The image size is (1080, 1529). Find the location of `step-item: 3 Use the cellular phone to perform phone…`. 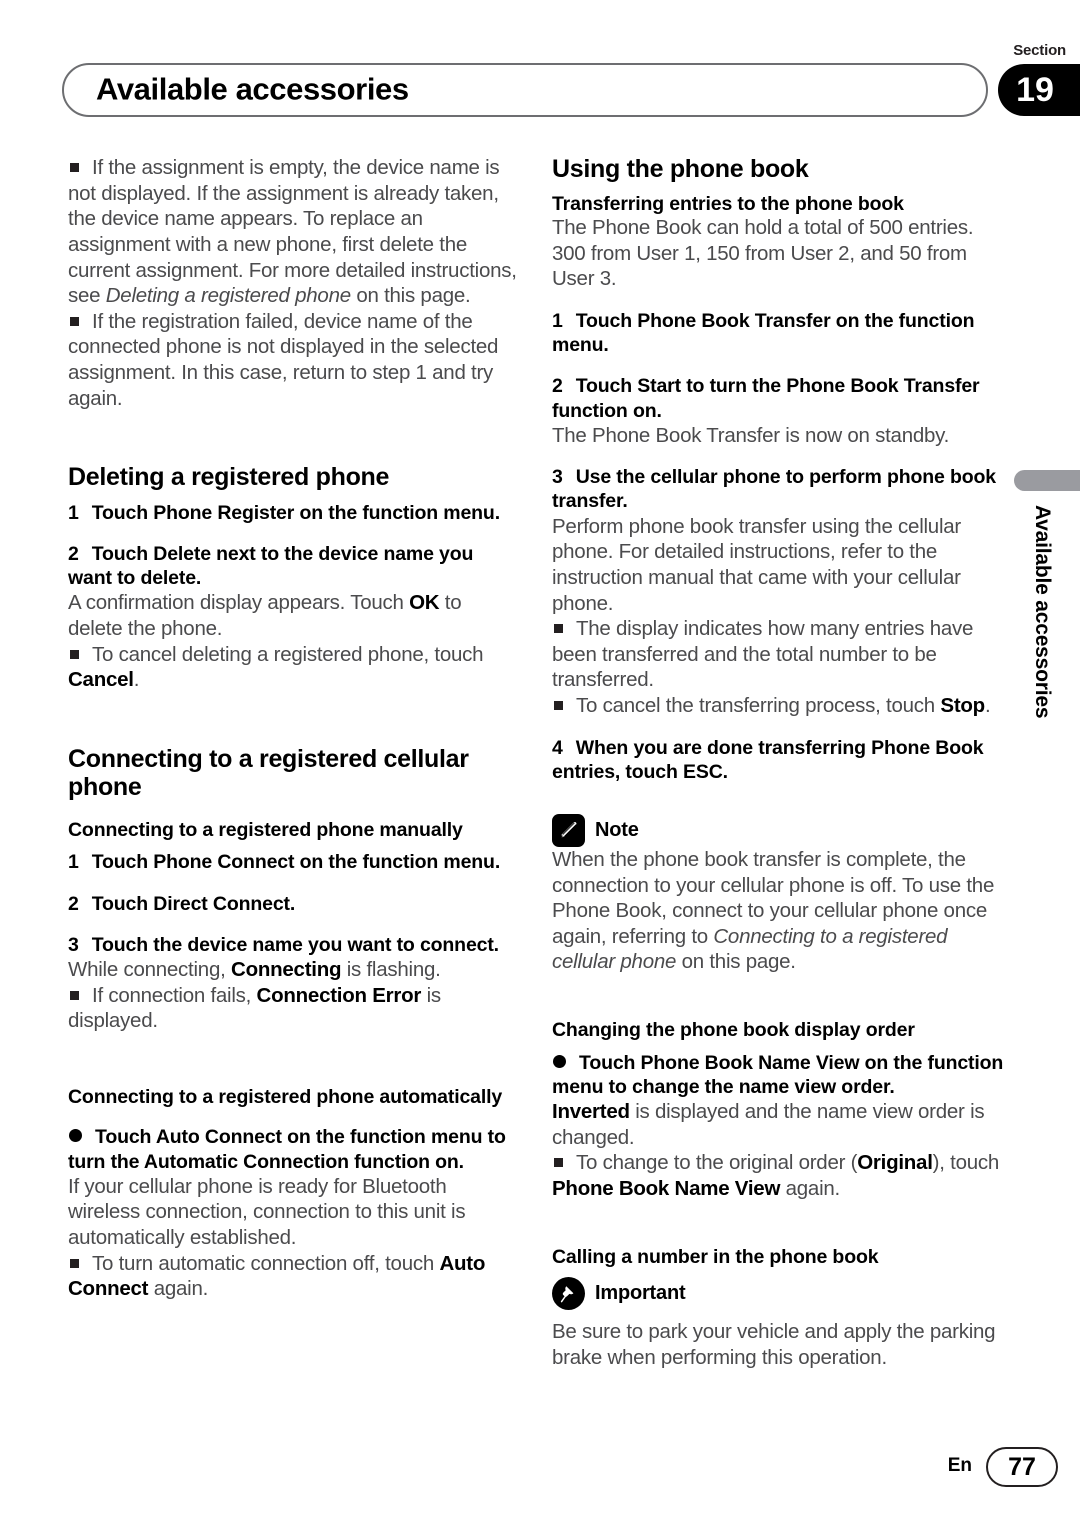

step-item: 3 Use the cellular phone to perform phone… is located at coordinates (778, 489).